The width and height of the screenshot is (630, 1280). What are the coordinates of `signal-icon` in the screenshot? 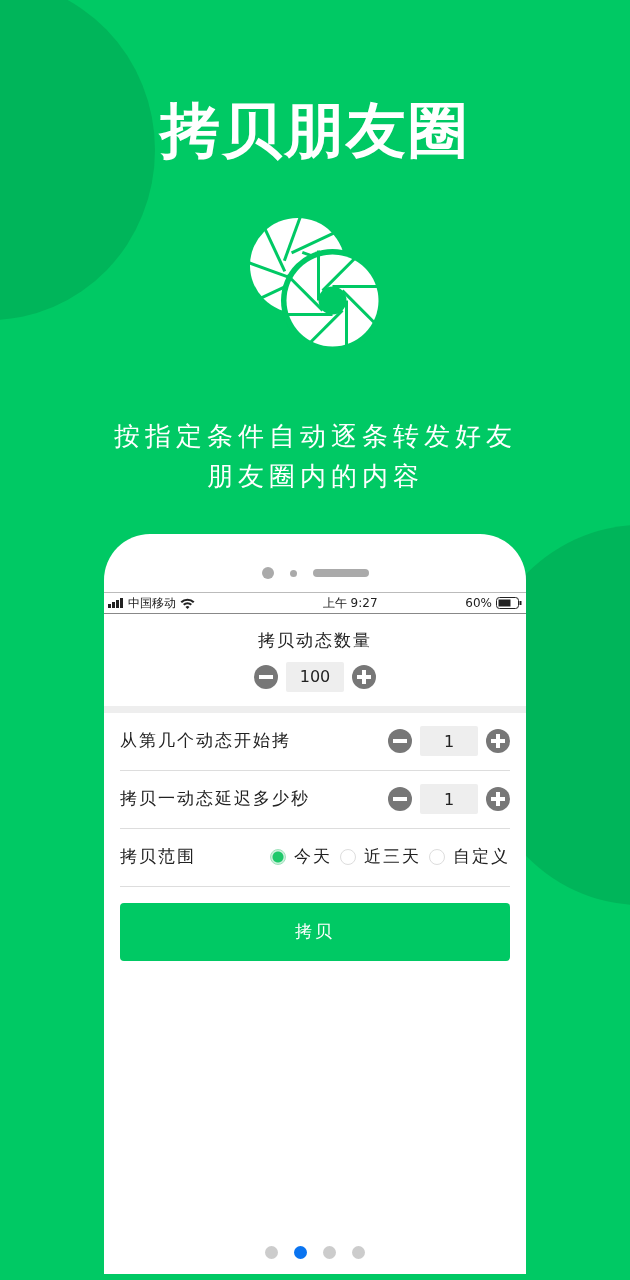 It's located at (116, 603).